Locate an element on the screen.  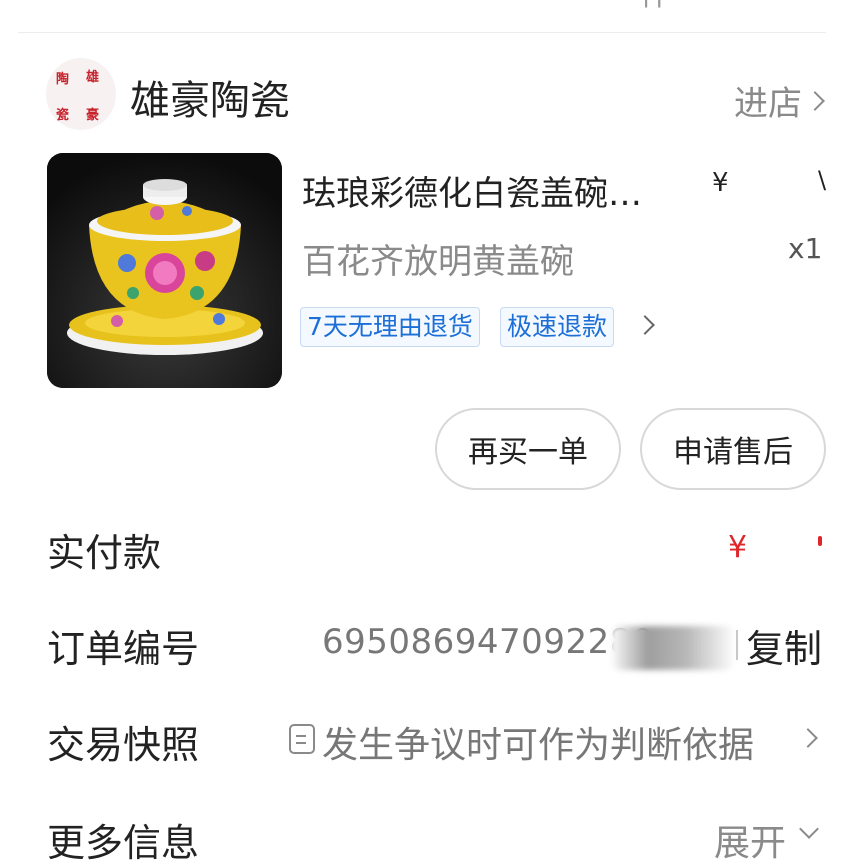
document-icon is located at coordinates (302, 739).